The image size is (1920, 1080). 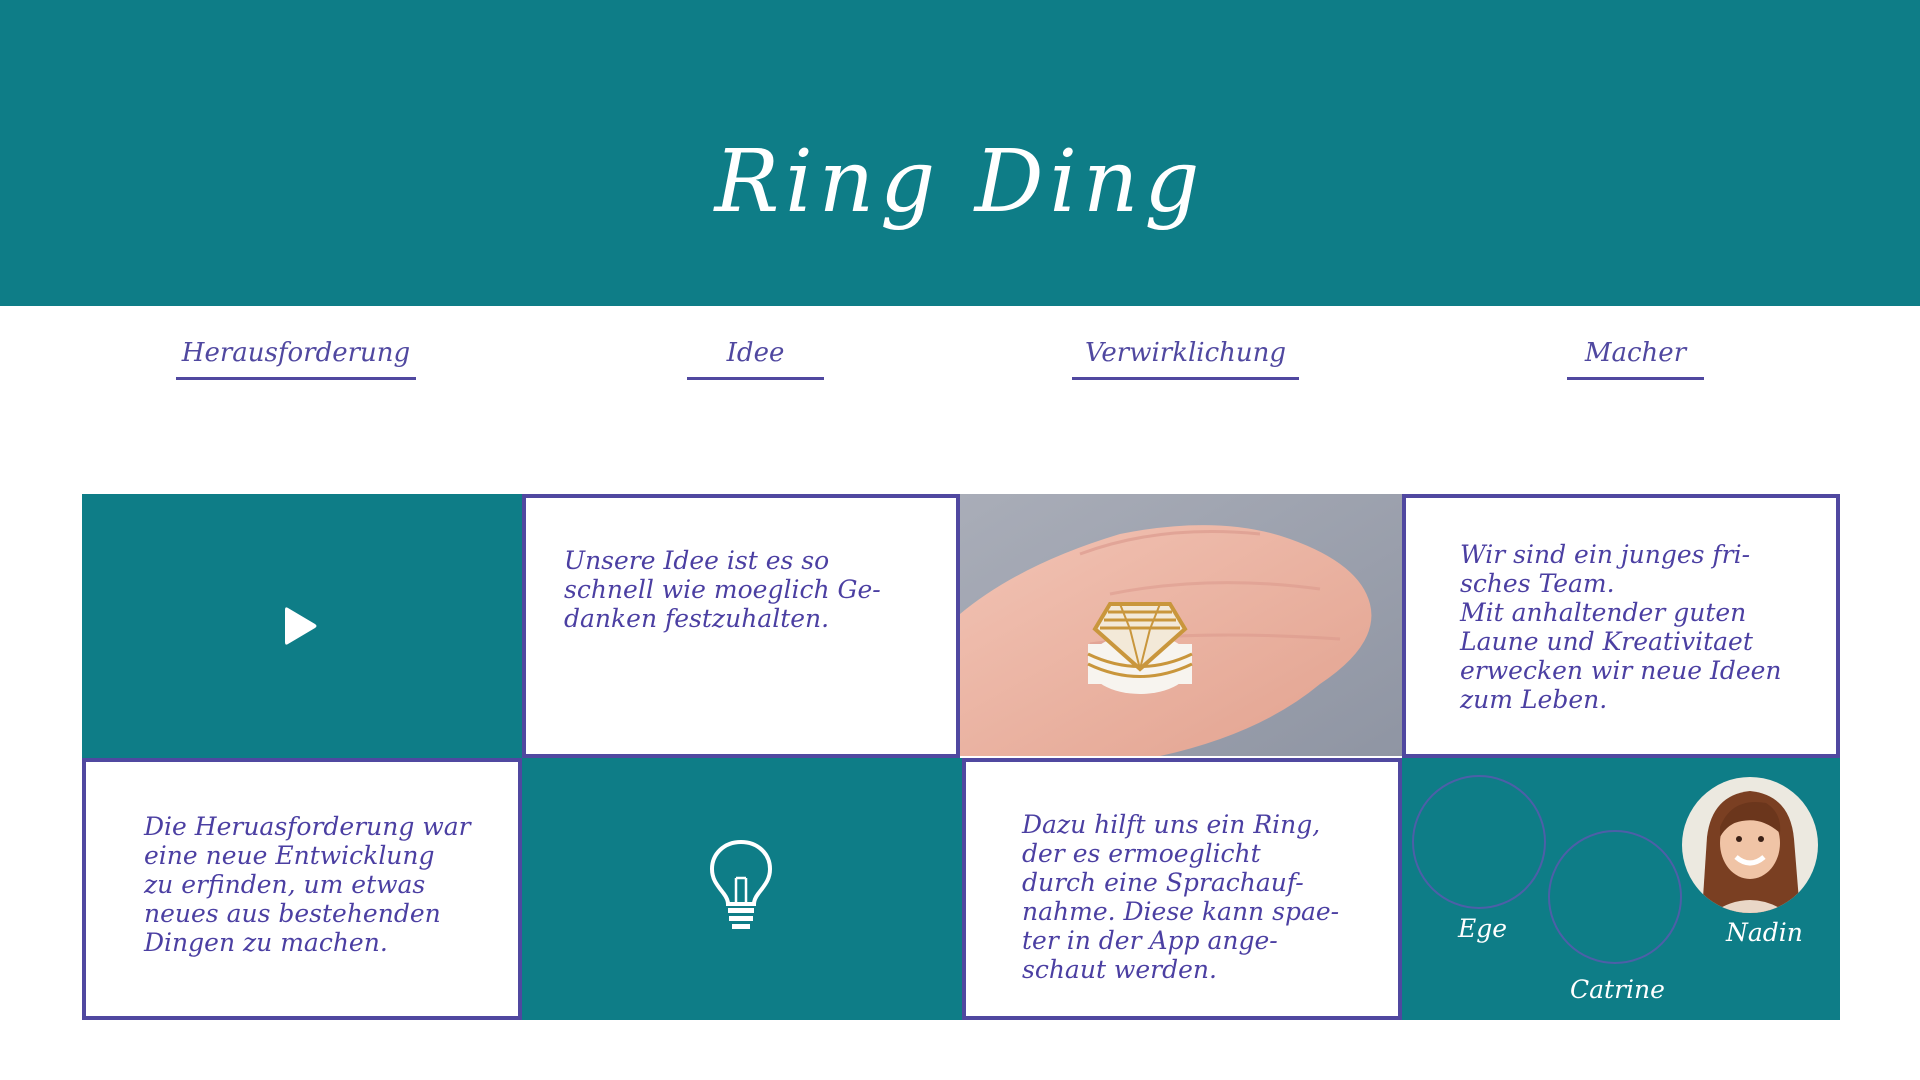 I want to click on nav-link-idee: Idee, so click(x=755, y=357).